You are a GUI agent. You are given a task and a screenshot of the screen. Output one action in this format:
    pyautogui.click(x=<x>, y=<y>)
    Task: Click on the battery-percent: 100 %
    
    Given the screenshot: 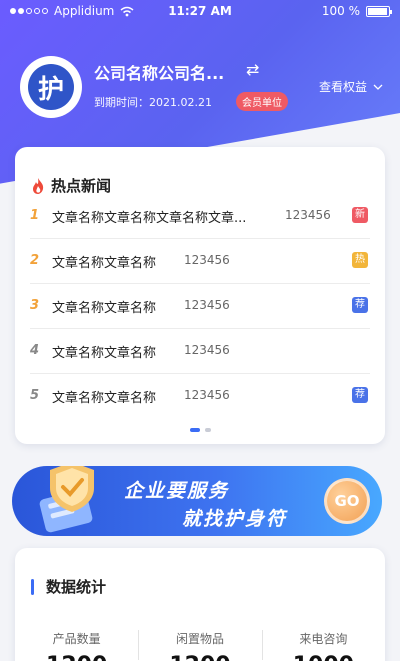 What is the action you would take?
    pyautogui.click(x=340, y=11)
    